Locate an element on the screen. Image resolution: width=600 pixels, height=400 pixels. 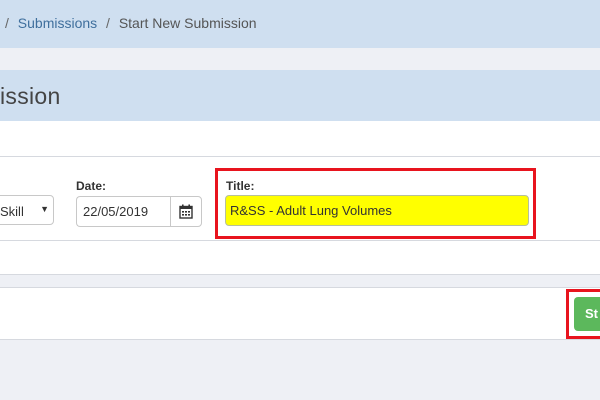
breadcrumb-current: Start New Submission is located at coordinates (187, 23).